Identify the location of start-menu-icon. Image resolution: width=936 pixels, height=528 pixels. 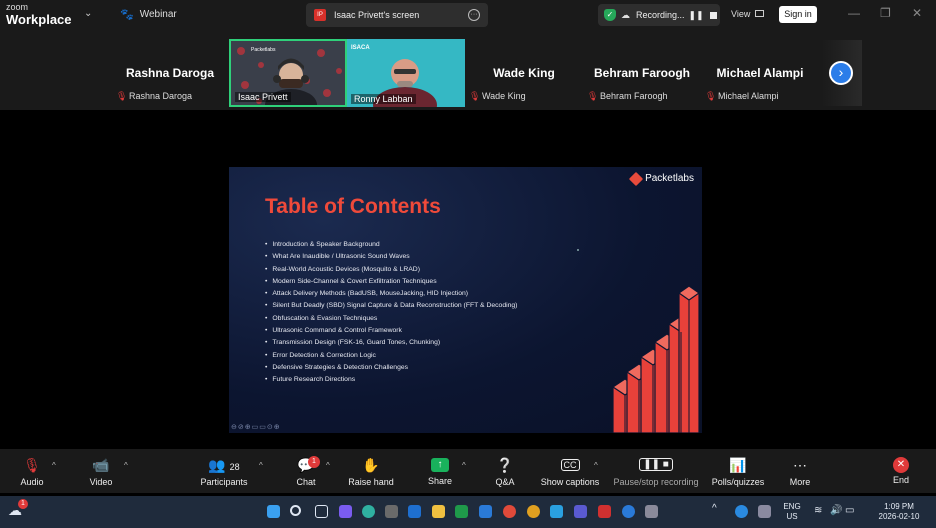
(273, 511).